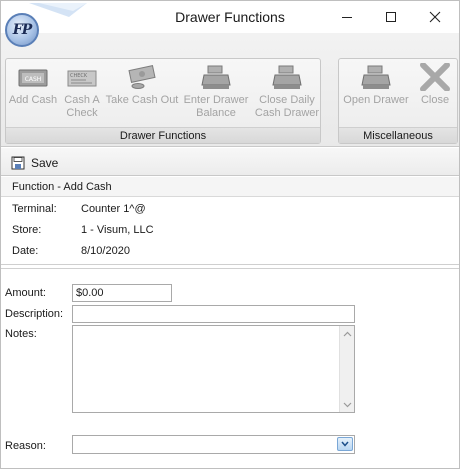 The image size is (460, 469). I want to click on cash-icon-text: CASH, so click(33, 79).